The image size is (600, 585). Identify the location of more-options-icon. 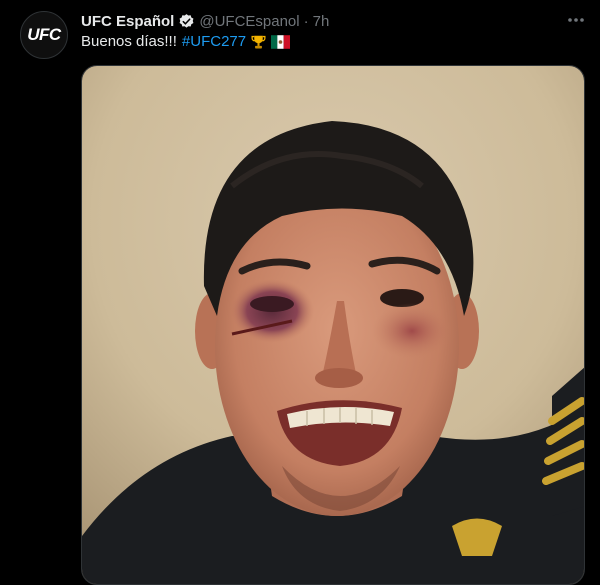
(576, 20).